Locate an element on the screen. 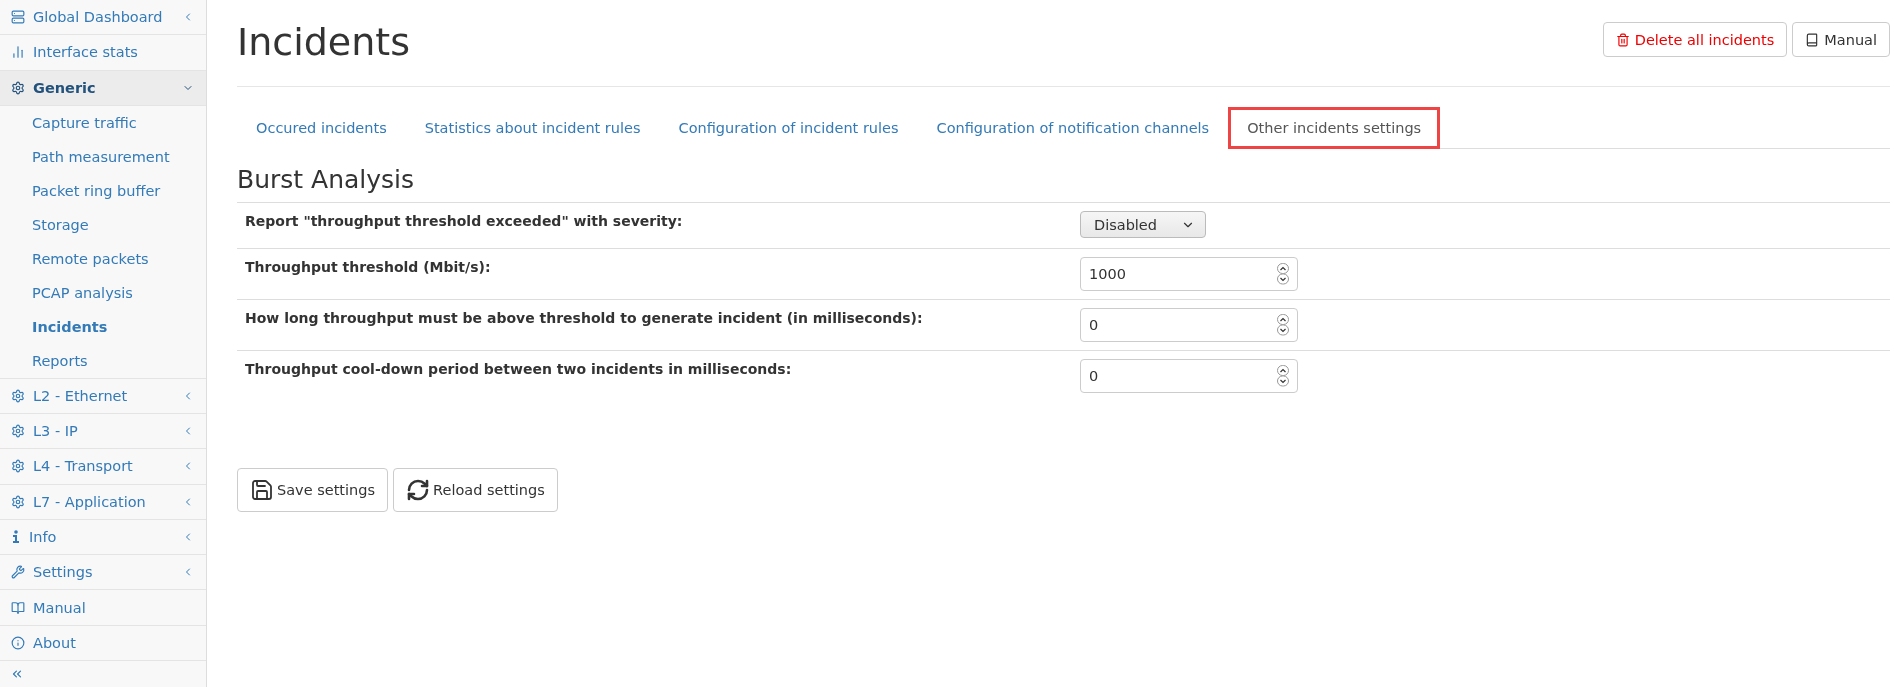 The width and height of the screenshot is (1894, 687). wrench-icon is located at coordinates (18, 572).